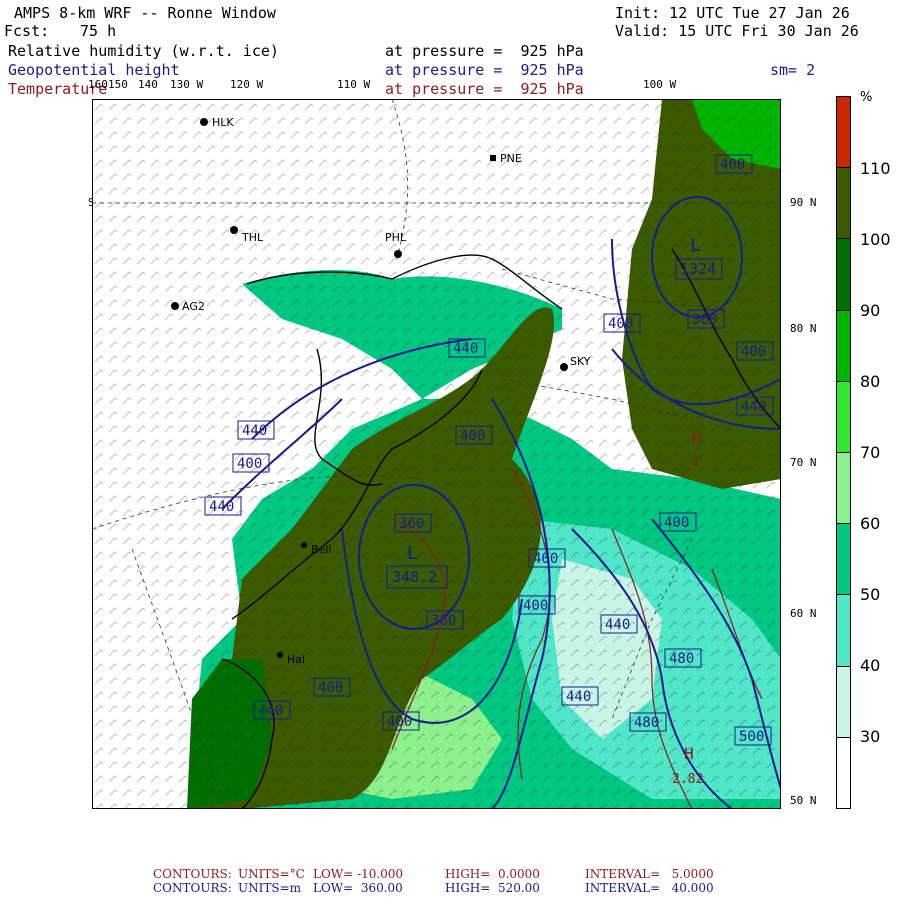 The width and height of the screenshot is (900, 900). I want to click on svg-text: 2.82, so click(687, 779).